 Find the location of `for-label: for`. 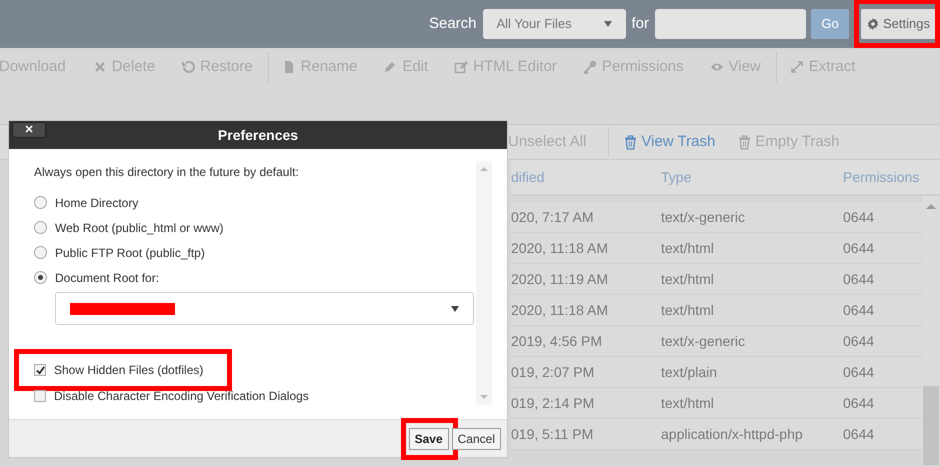

for-label: for is located at coordinates (641, 24).